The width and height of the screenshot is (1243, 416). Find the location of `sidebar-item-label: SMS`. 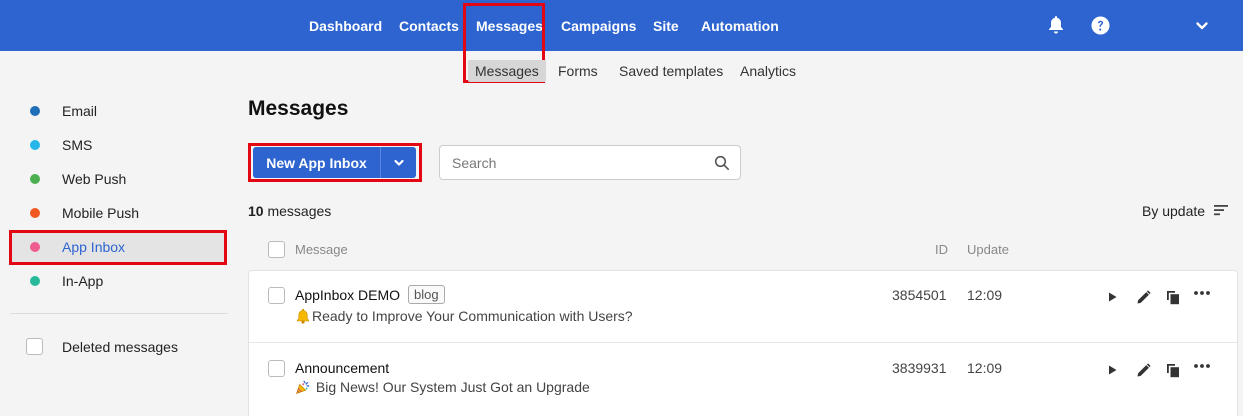

sidebar-item-label: SMS is located at coordinates (77, 145).